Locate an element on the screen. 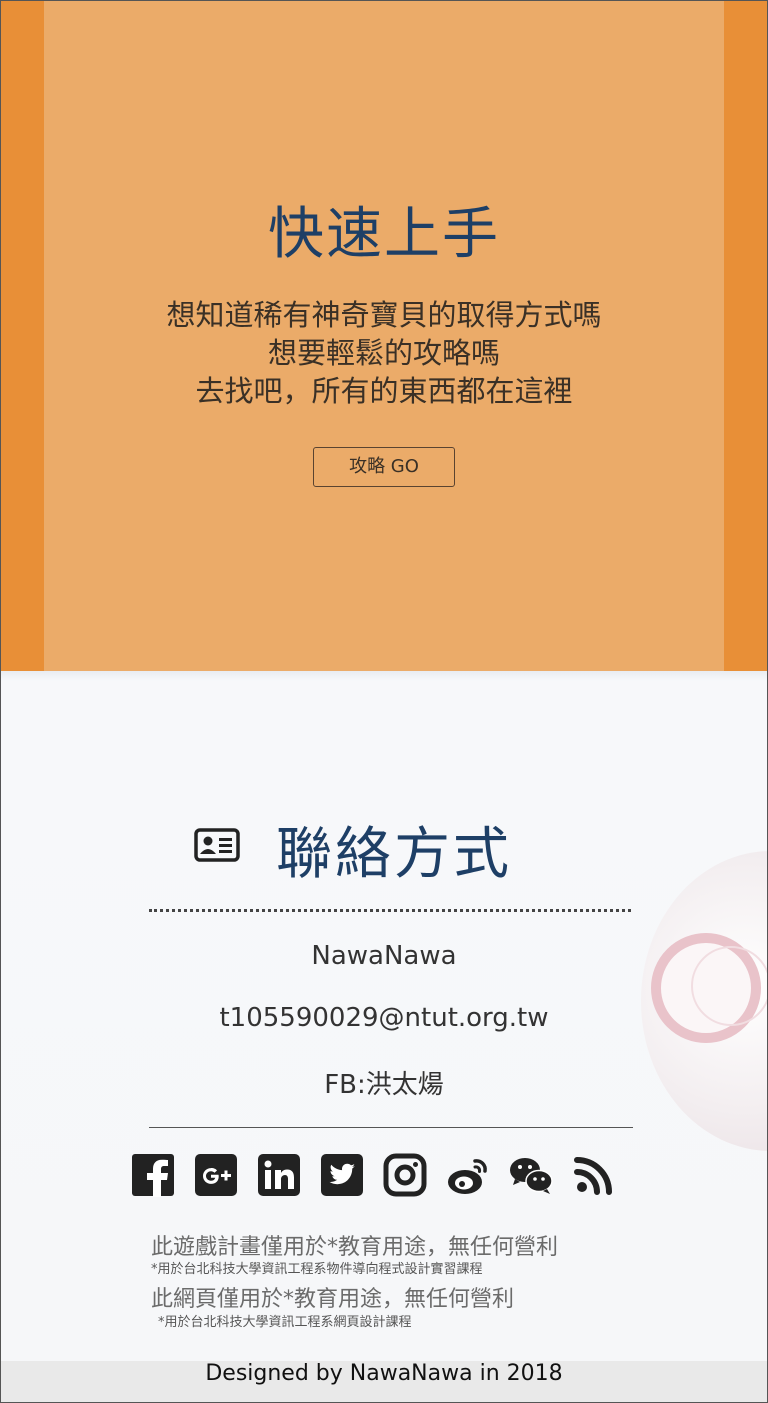 The image size is (768, 1403). social-icons-row is located at coordinates (383, 1175).